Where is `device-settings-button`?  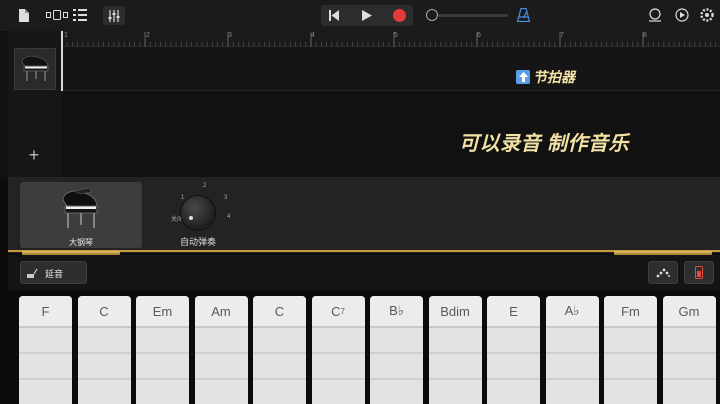
device-settings-button is located at coordinates (699, 272).